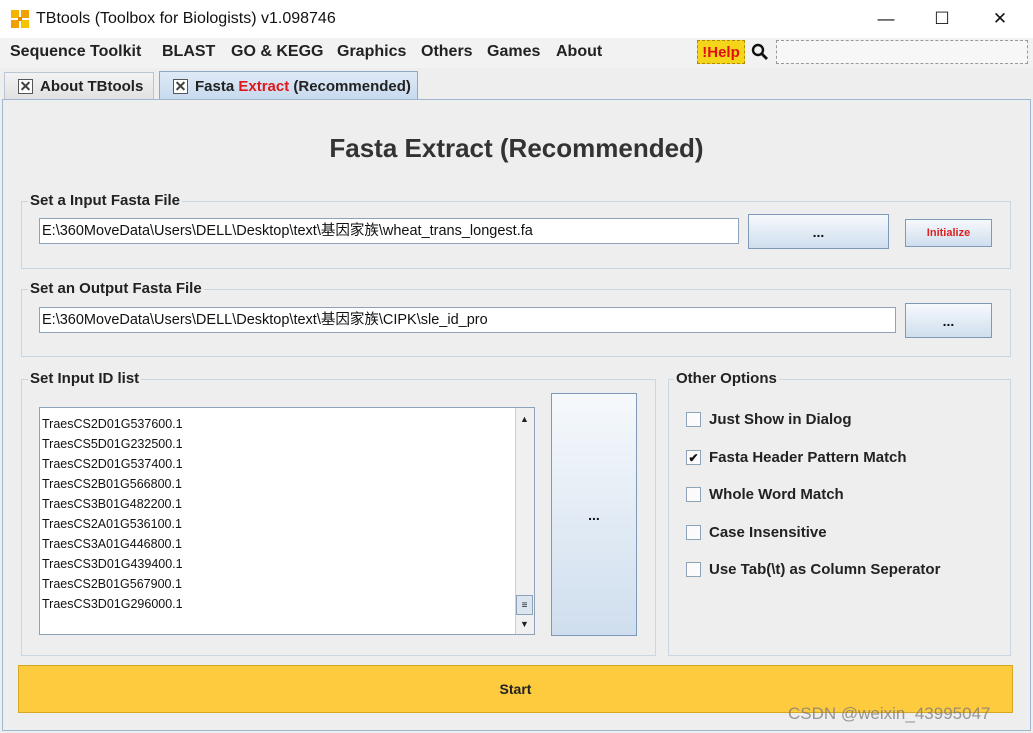  I want to click on id-list-heading: Set Input ID list, so click(85, 378).